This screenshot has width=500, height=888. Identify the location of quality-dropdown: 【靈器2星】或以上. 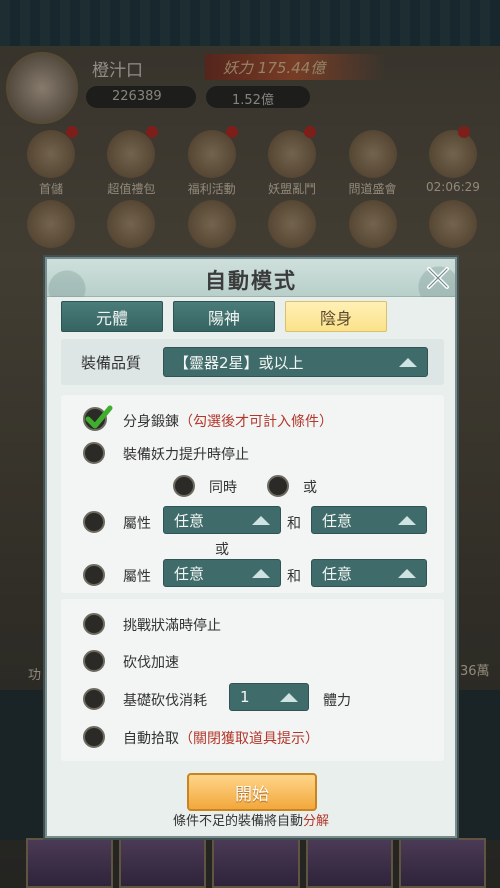
(295, 362).